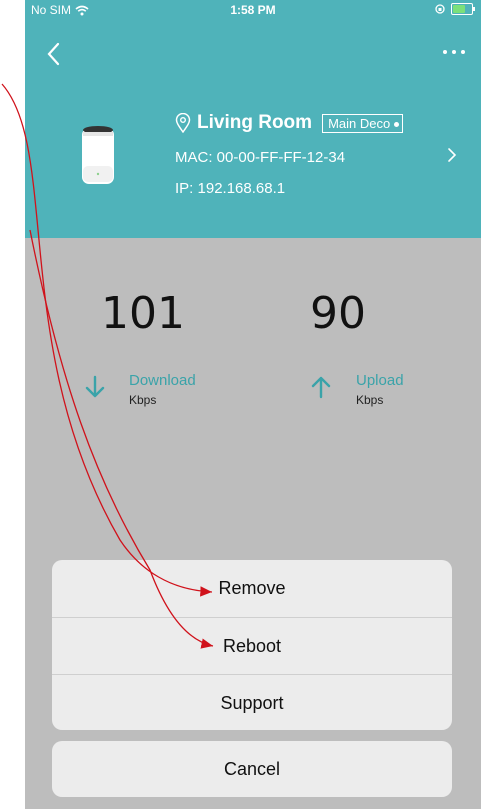 The image size is (481, 809). I want to click on back-button, so click(55, 54).